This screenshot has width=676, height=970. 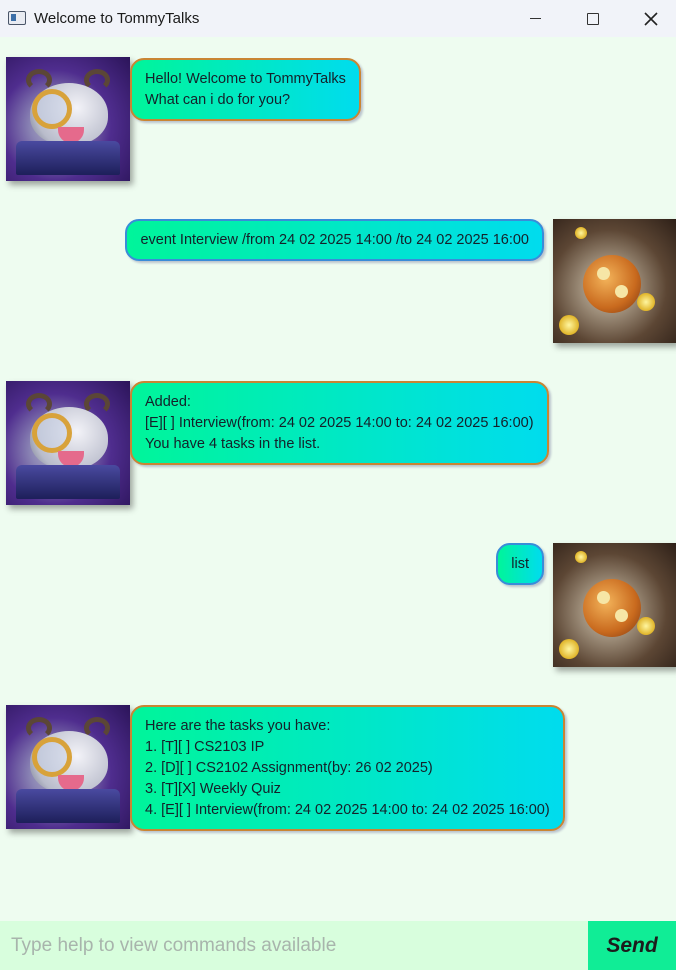 I want to click on message-line: Here are the tasks you have:, so click(x=238, y=726).